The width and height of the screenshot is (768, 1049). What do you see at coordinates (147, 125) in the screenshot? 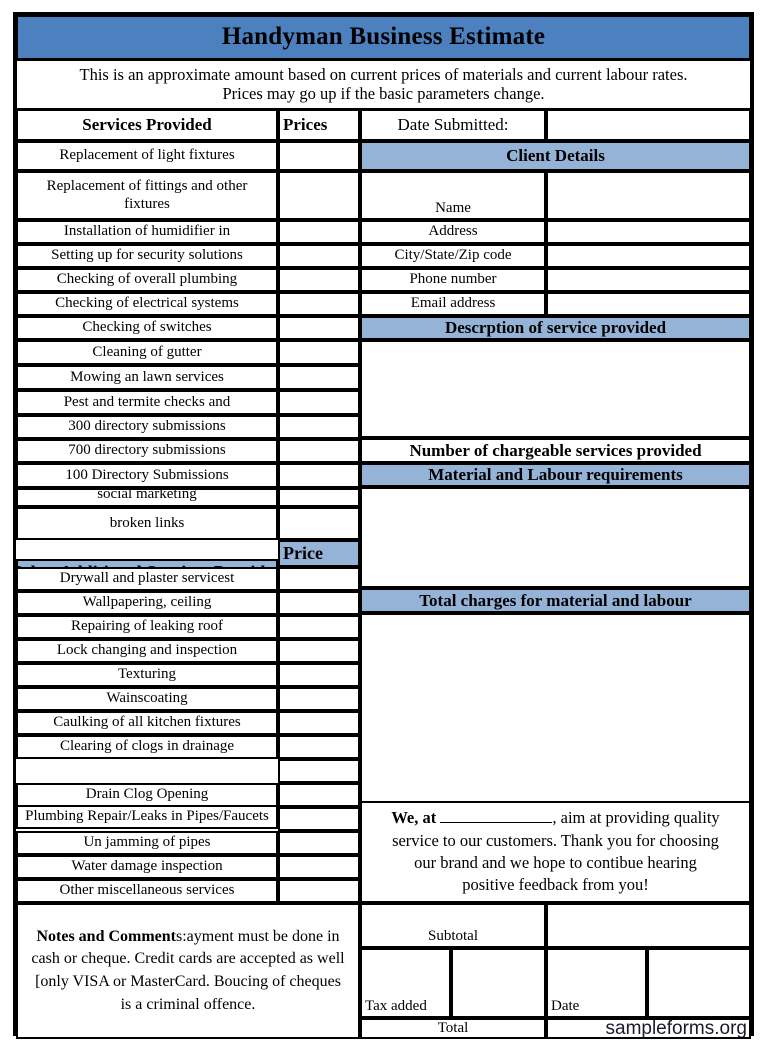
I see `col-header-services: Services Provided` at bounding box center [147, 125].